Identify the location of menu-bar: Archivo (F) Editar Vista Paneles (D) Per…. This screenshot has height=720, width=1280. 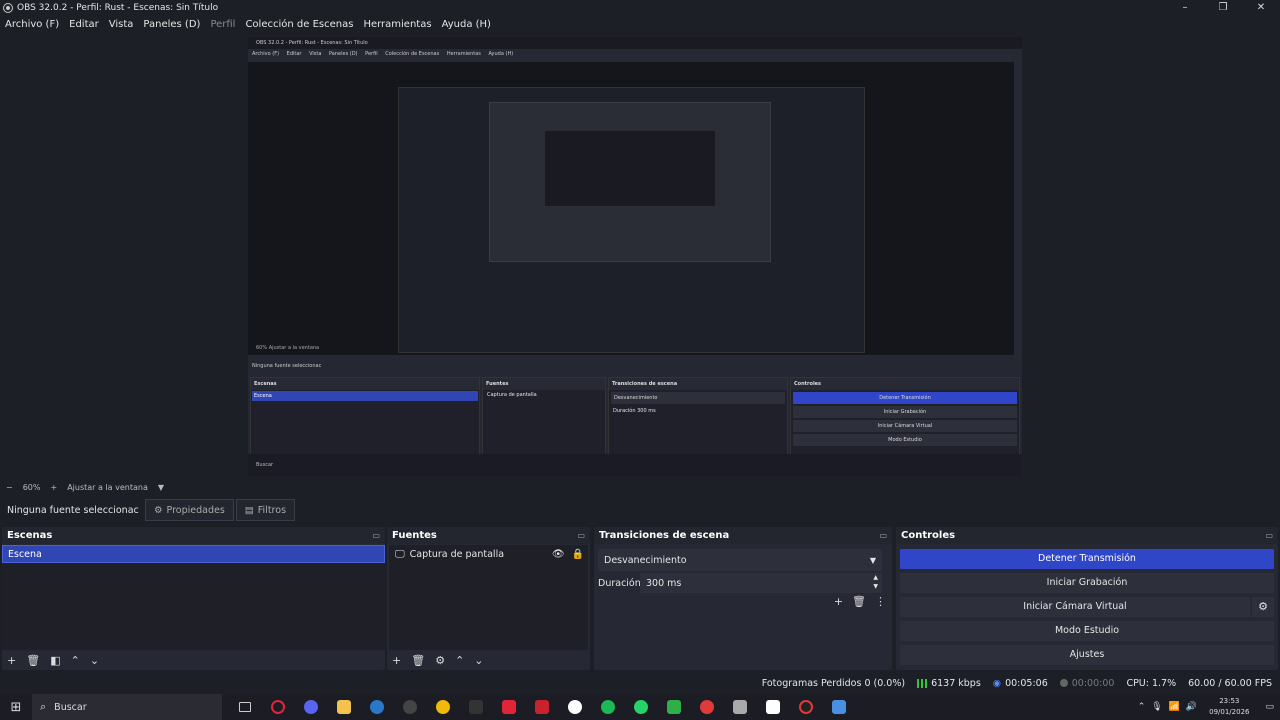
(640, 24).